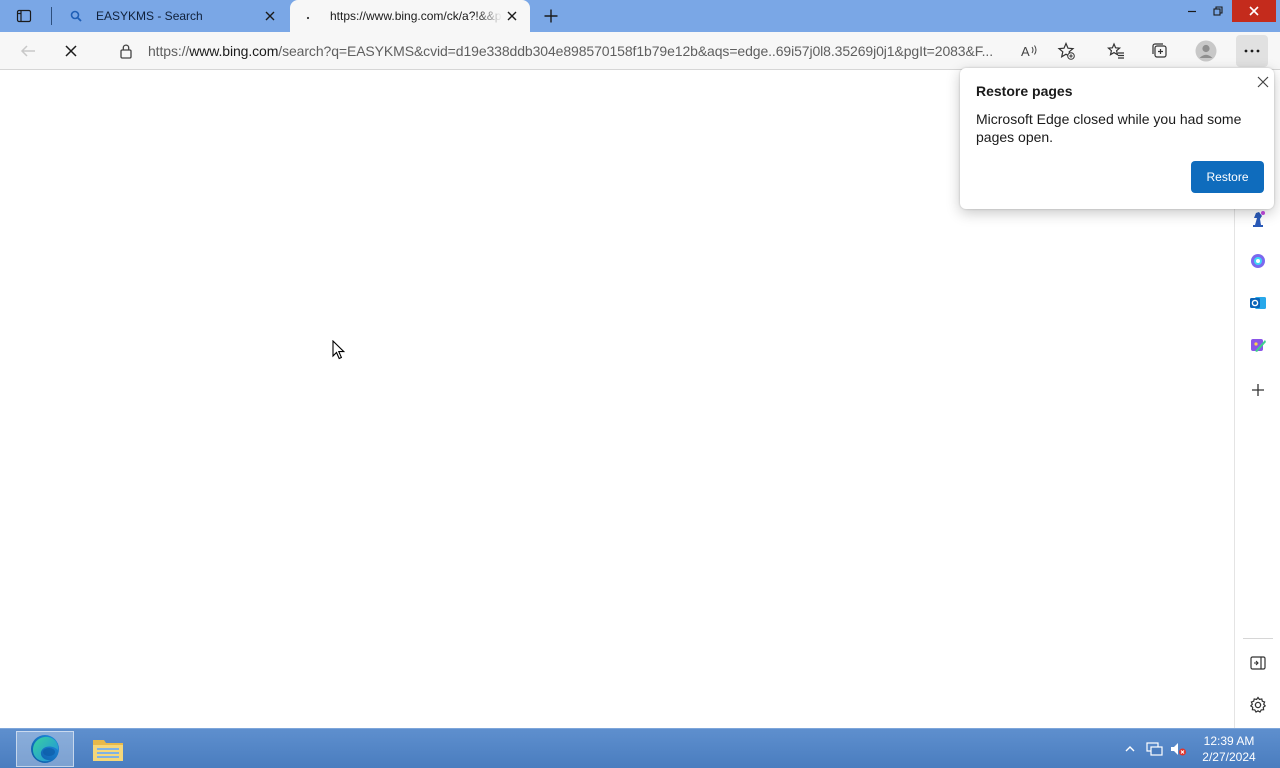  Describe the element at coordinates (234, 51) in the screenshot. I see `url-host: www.bing.com` at that location.